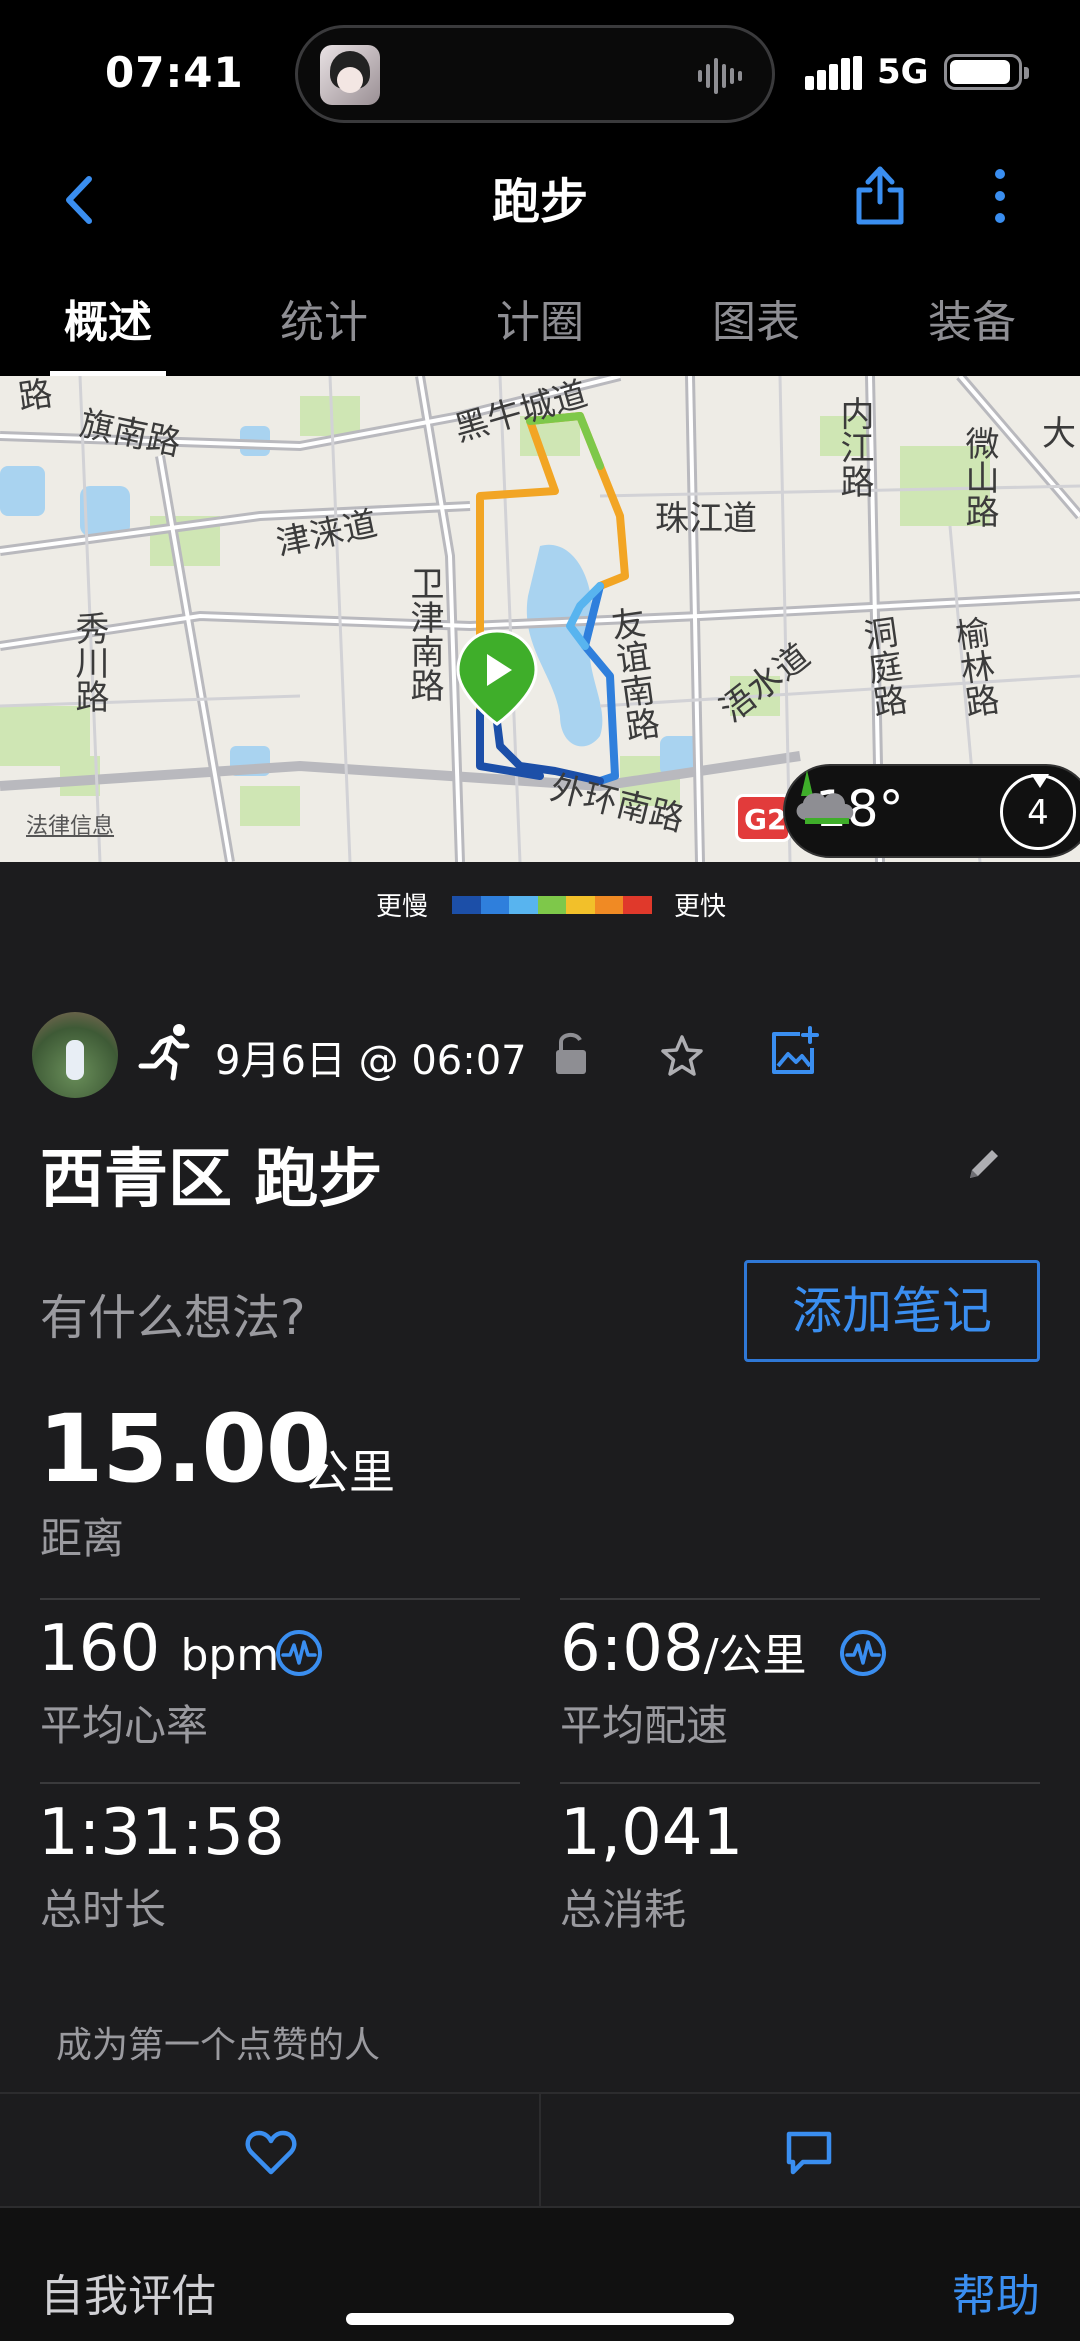 The image size is (1080, 2341). Describe the element at coordinates (75, 1055) in the screenshot. I see `avatar` at that location.